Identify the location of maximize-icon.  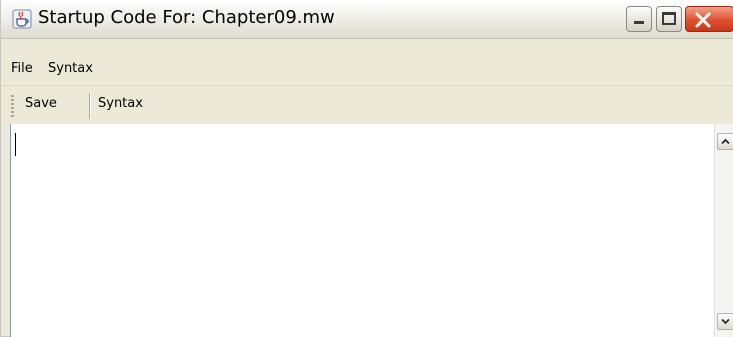
(669, 18).